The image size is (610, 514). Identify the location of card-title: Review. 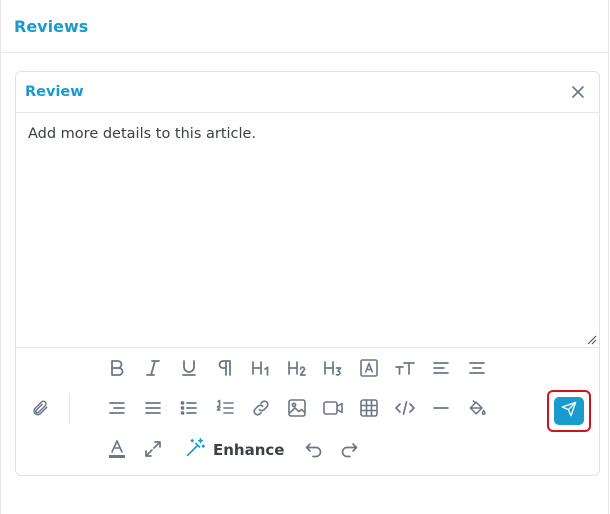
(54, 92).